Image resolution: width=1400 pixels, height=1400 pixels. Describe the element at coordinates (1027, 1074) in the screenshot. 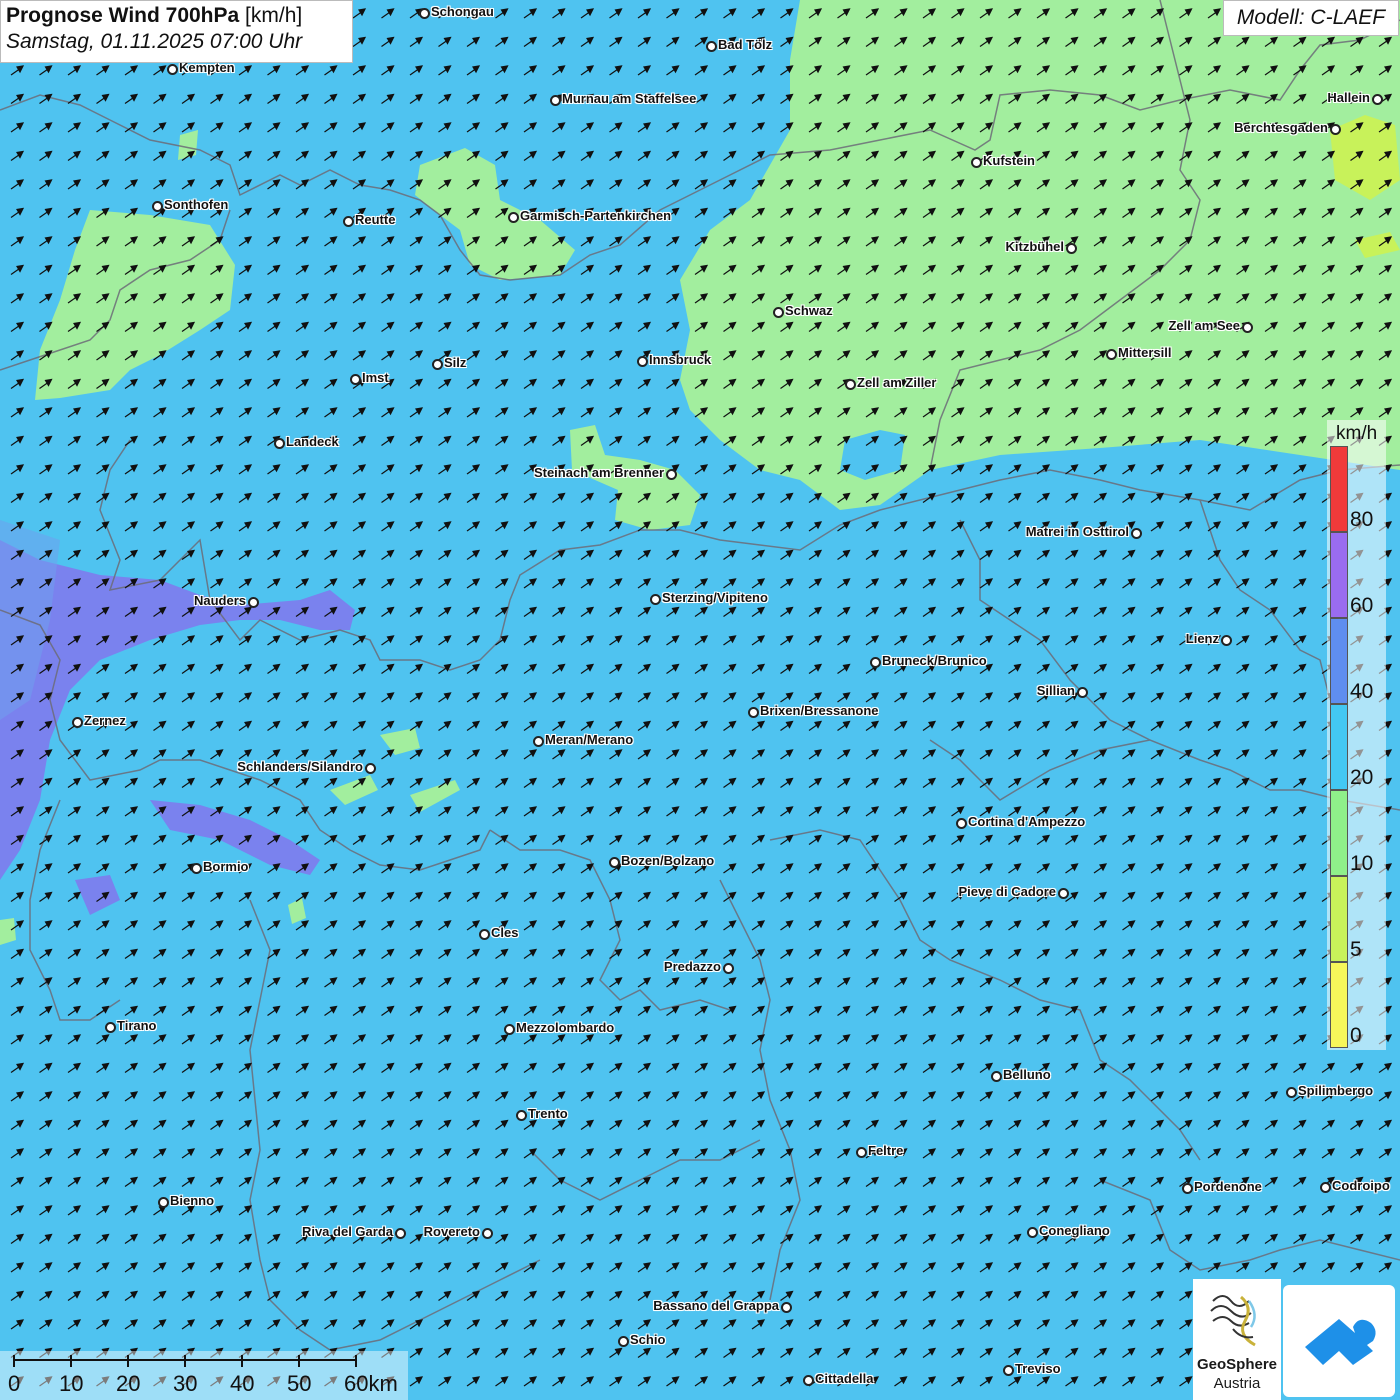

I see `city-label: Belluno` at that location.